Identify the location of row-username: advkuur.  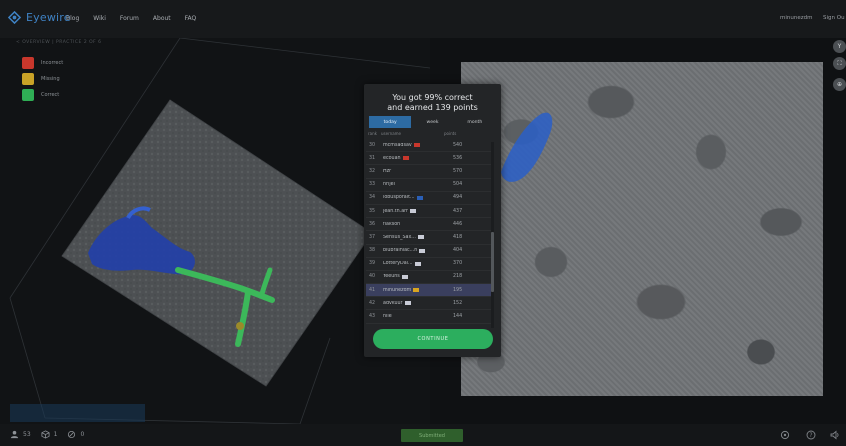
(416, 303).